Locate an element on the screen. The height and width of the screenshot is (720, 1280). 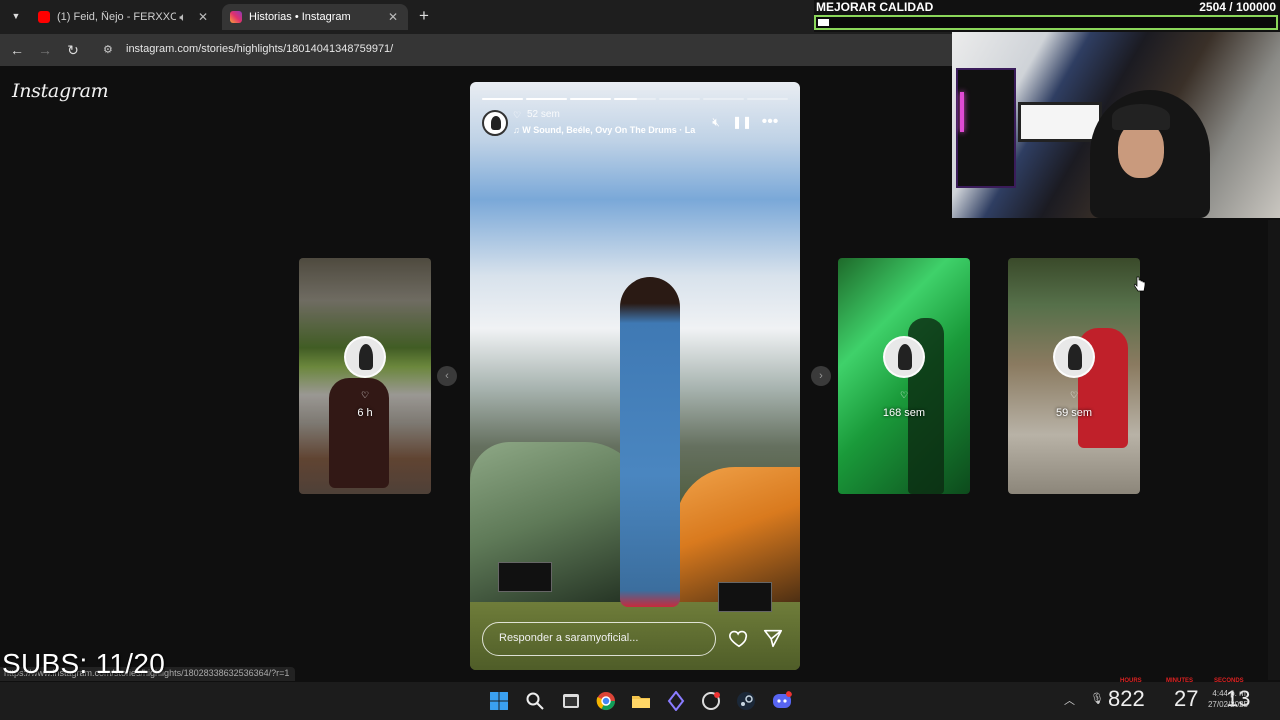
microphone-icon: 🎙︎ is located at coordinates (1097, 698).